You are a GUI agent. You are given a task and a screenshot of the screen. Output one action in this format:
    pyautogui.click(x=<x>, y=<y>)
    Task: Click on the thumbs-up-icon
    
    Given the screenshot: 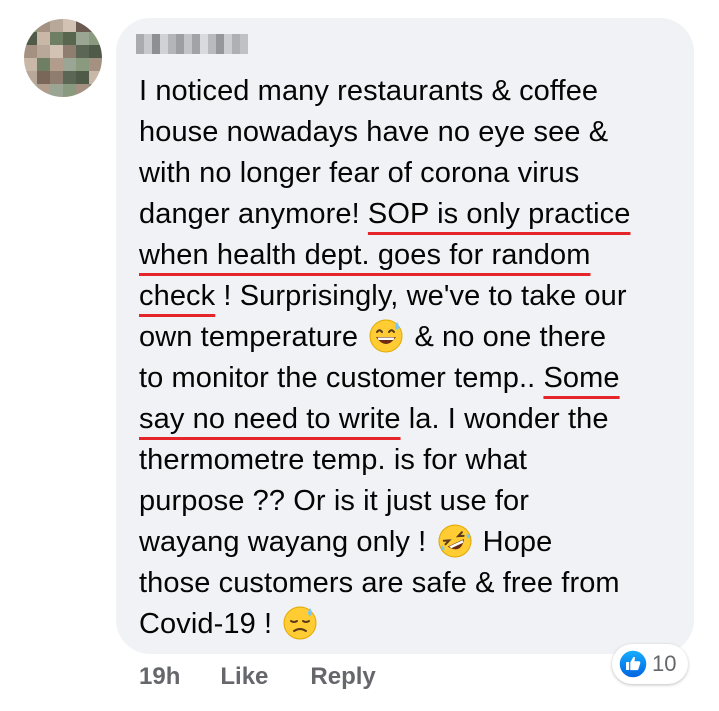 What is the action you would take?
    pyautogui.click(x=633, y=664)
    